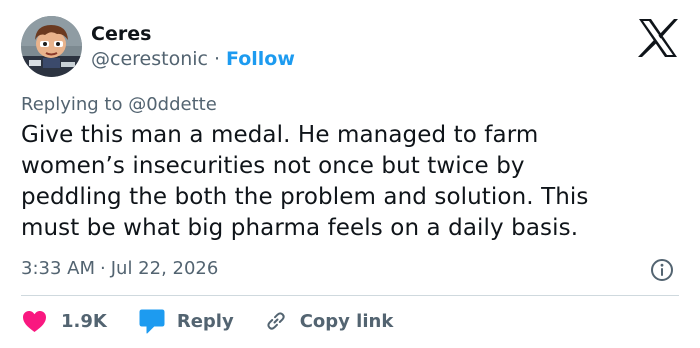 Image resolution: width=700 pixels, height=348 pixels. Describe the element at coordinates (172, 104) in the screenshot. I see `reply-mention-link: @0ddette` at that location.